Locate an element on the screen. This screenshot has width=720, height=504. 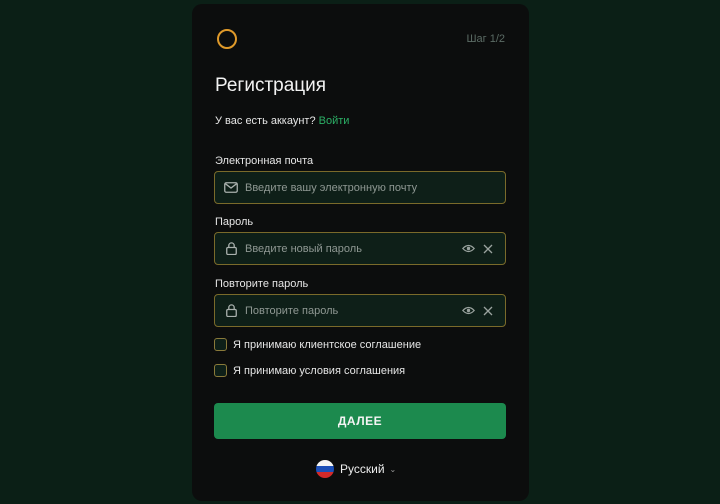
show-repeat-password-eye-icon is located at coordinates (468, 311).